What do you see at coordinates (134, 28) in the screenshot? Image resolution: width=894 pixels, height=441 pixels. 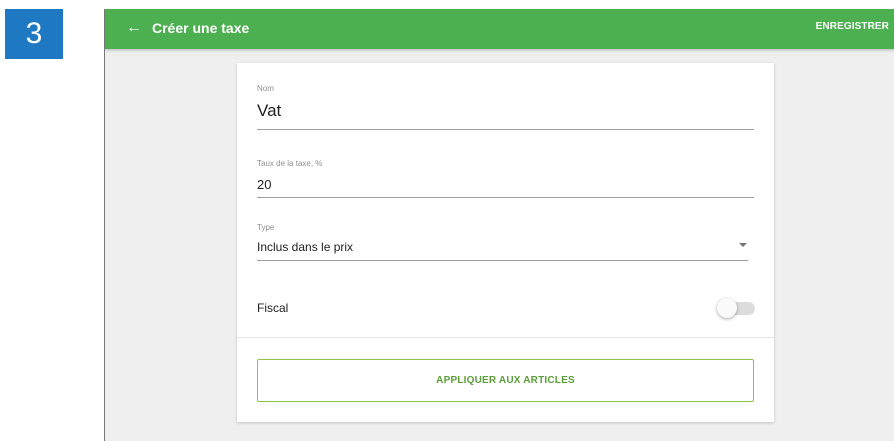 I see `arrow-left-icon: ←` at bounding box center [134, 28].